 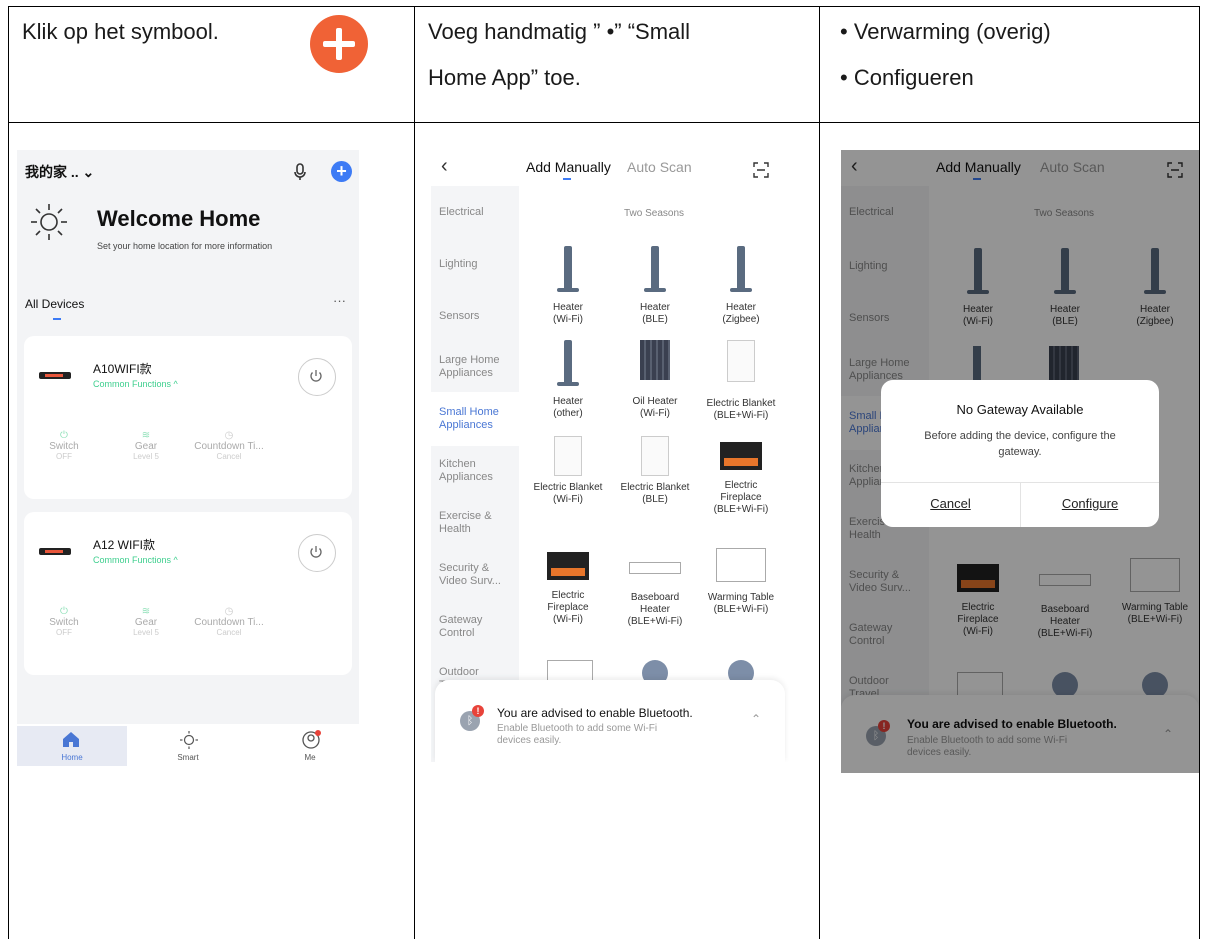 I want to click on profile-icon, so click(x=311, y=739).